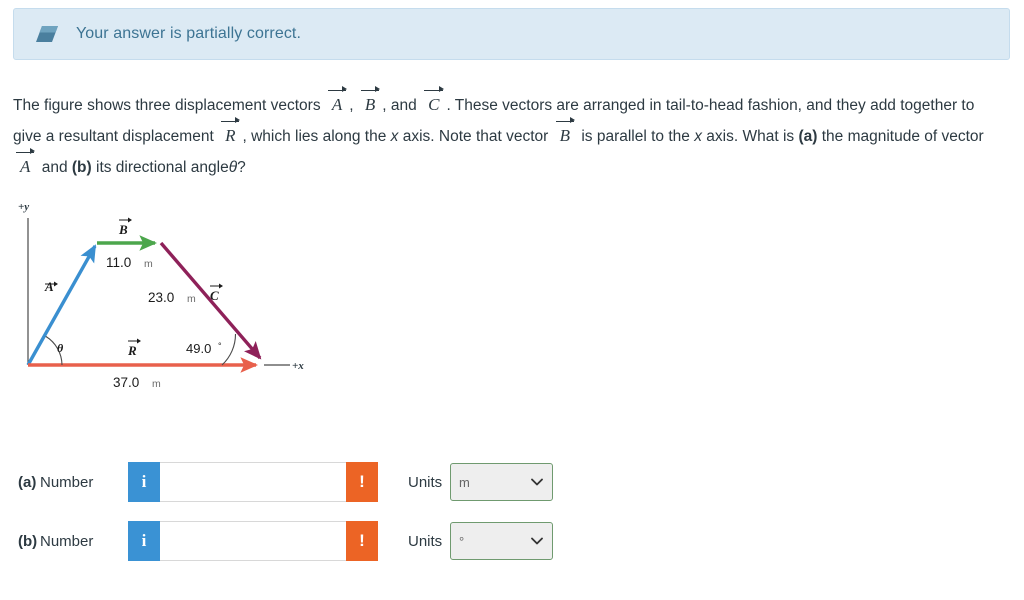  Describe the element at coordinates (902, 136) in the screenshot. I see `question-segment-7: the magnitude of vector` at that location.